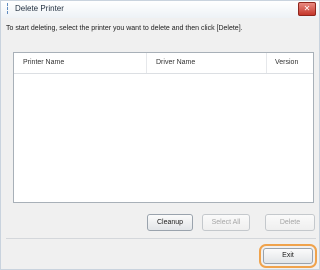 This screenshot has height=270, width=320. What do you see at coordinates (39, 8) in the screenshot?
I see `window-title: Delete Printer` at bounding box center [39, 8].